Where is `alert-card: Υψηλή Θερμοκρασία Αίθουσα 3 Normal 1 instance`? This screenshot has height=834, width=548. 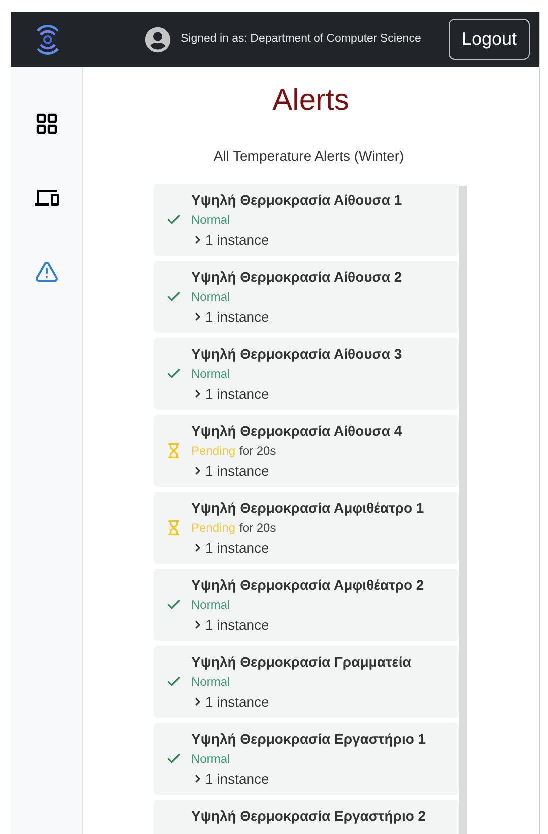 alert-card: Υψηλή Θερμοκρασία Αίθουσα 3 Normal 1 instance is located at coordinates (306, 374).